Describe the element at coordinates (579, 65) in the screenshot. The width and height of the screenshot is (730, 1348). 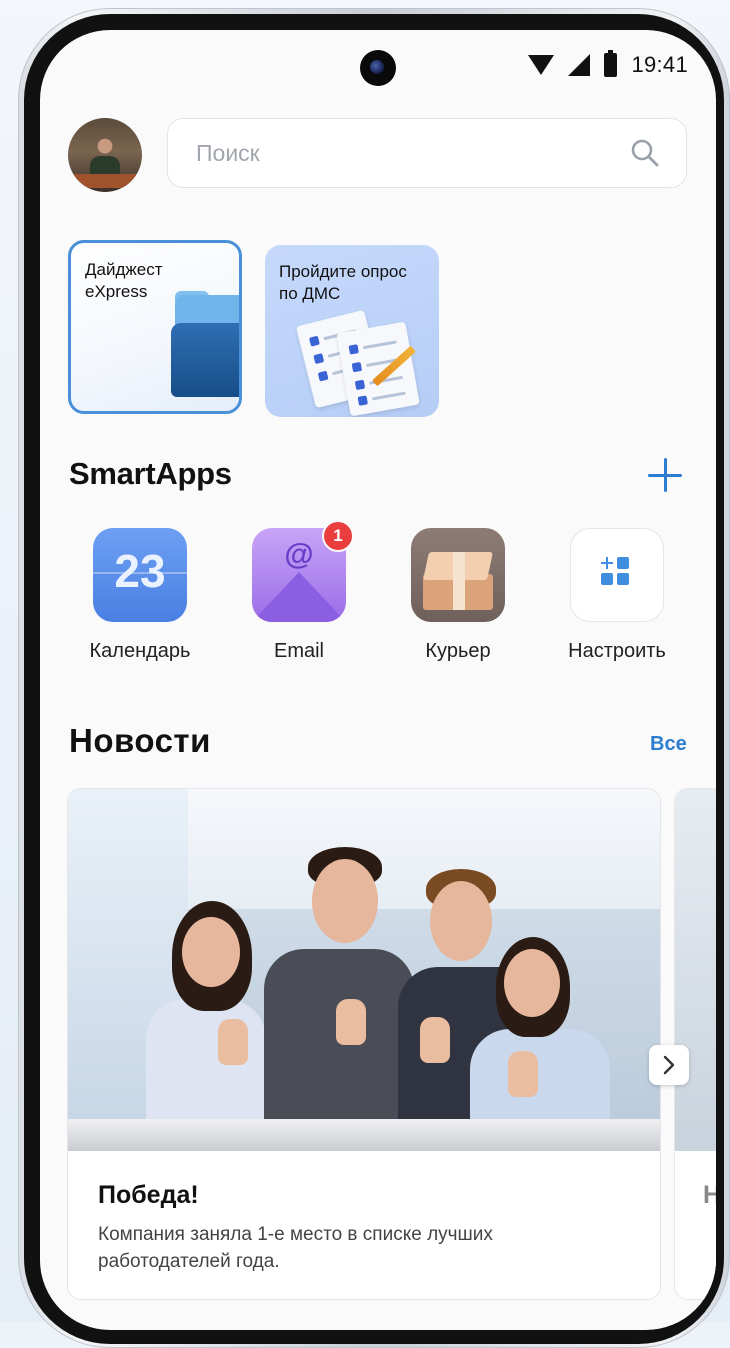
I see `signal-icon` at that location.